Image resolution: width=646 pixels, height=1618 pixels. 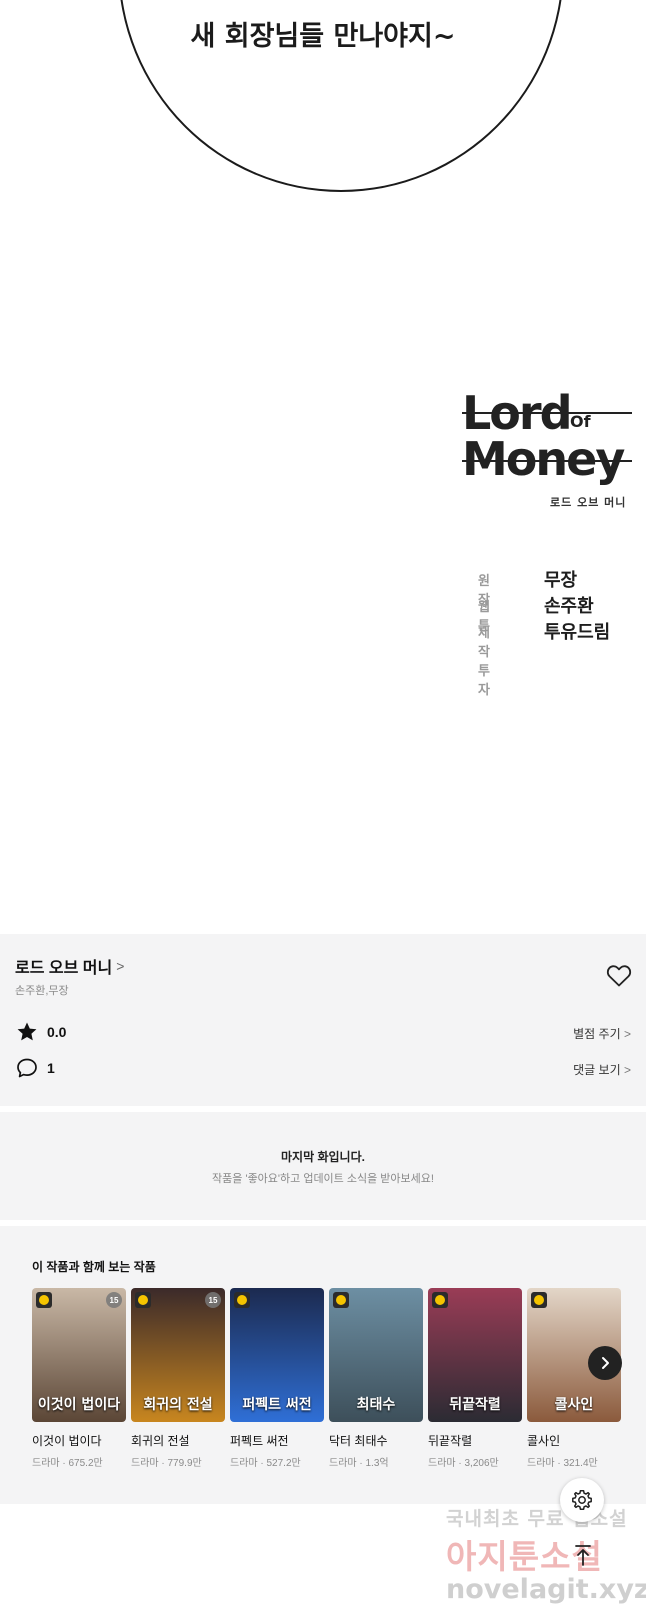 I want to click on logo-subtitle: 로드 오브 머니, so click(x=588, y=502).